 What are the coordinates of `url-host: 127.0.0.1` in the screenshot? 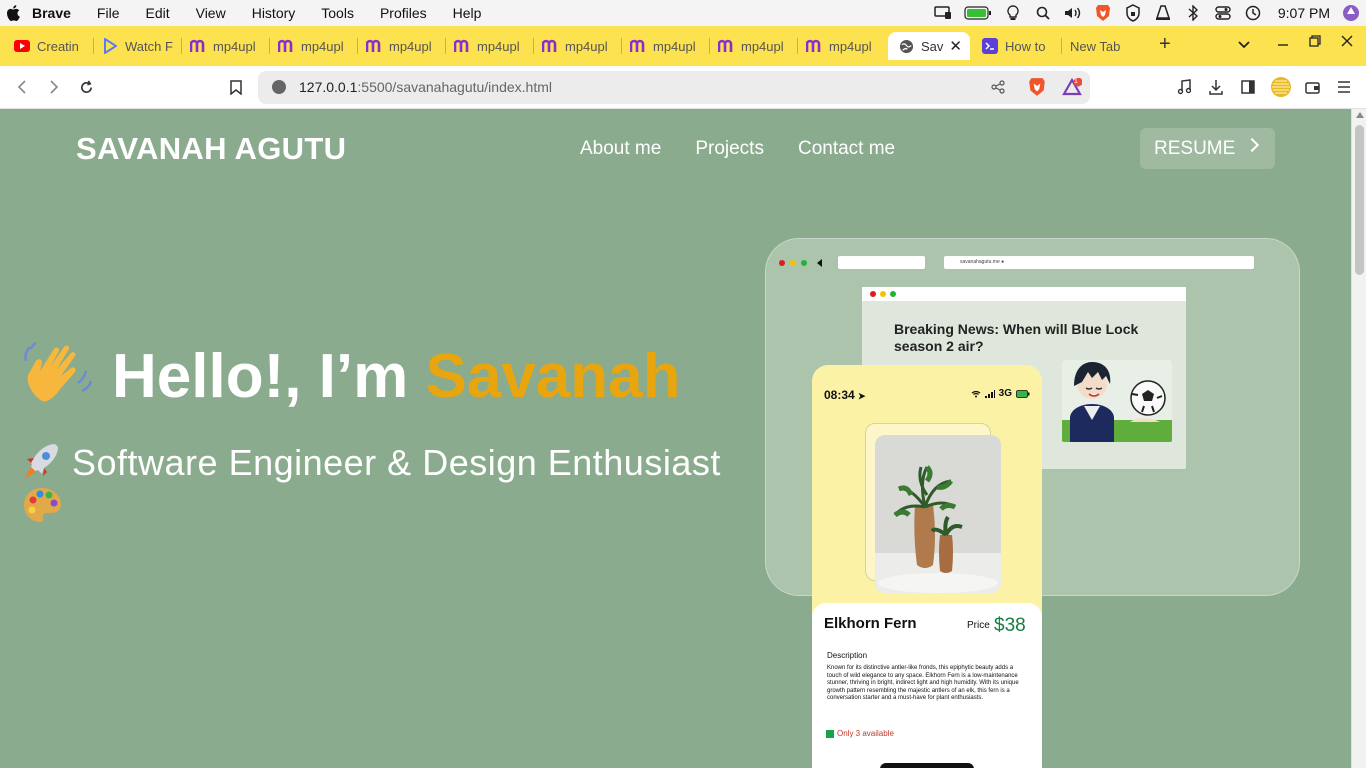 It's located at (328, 87).